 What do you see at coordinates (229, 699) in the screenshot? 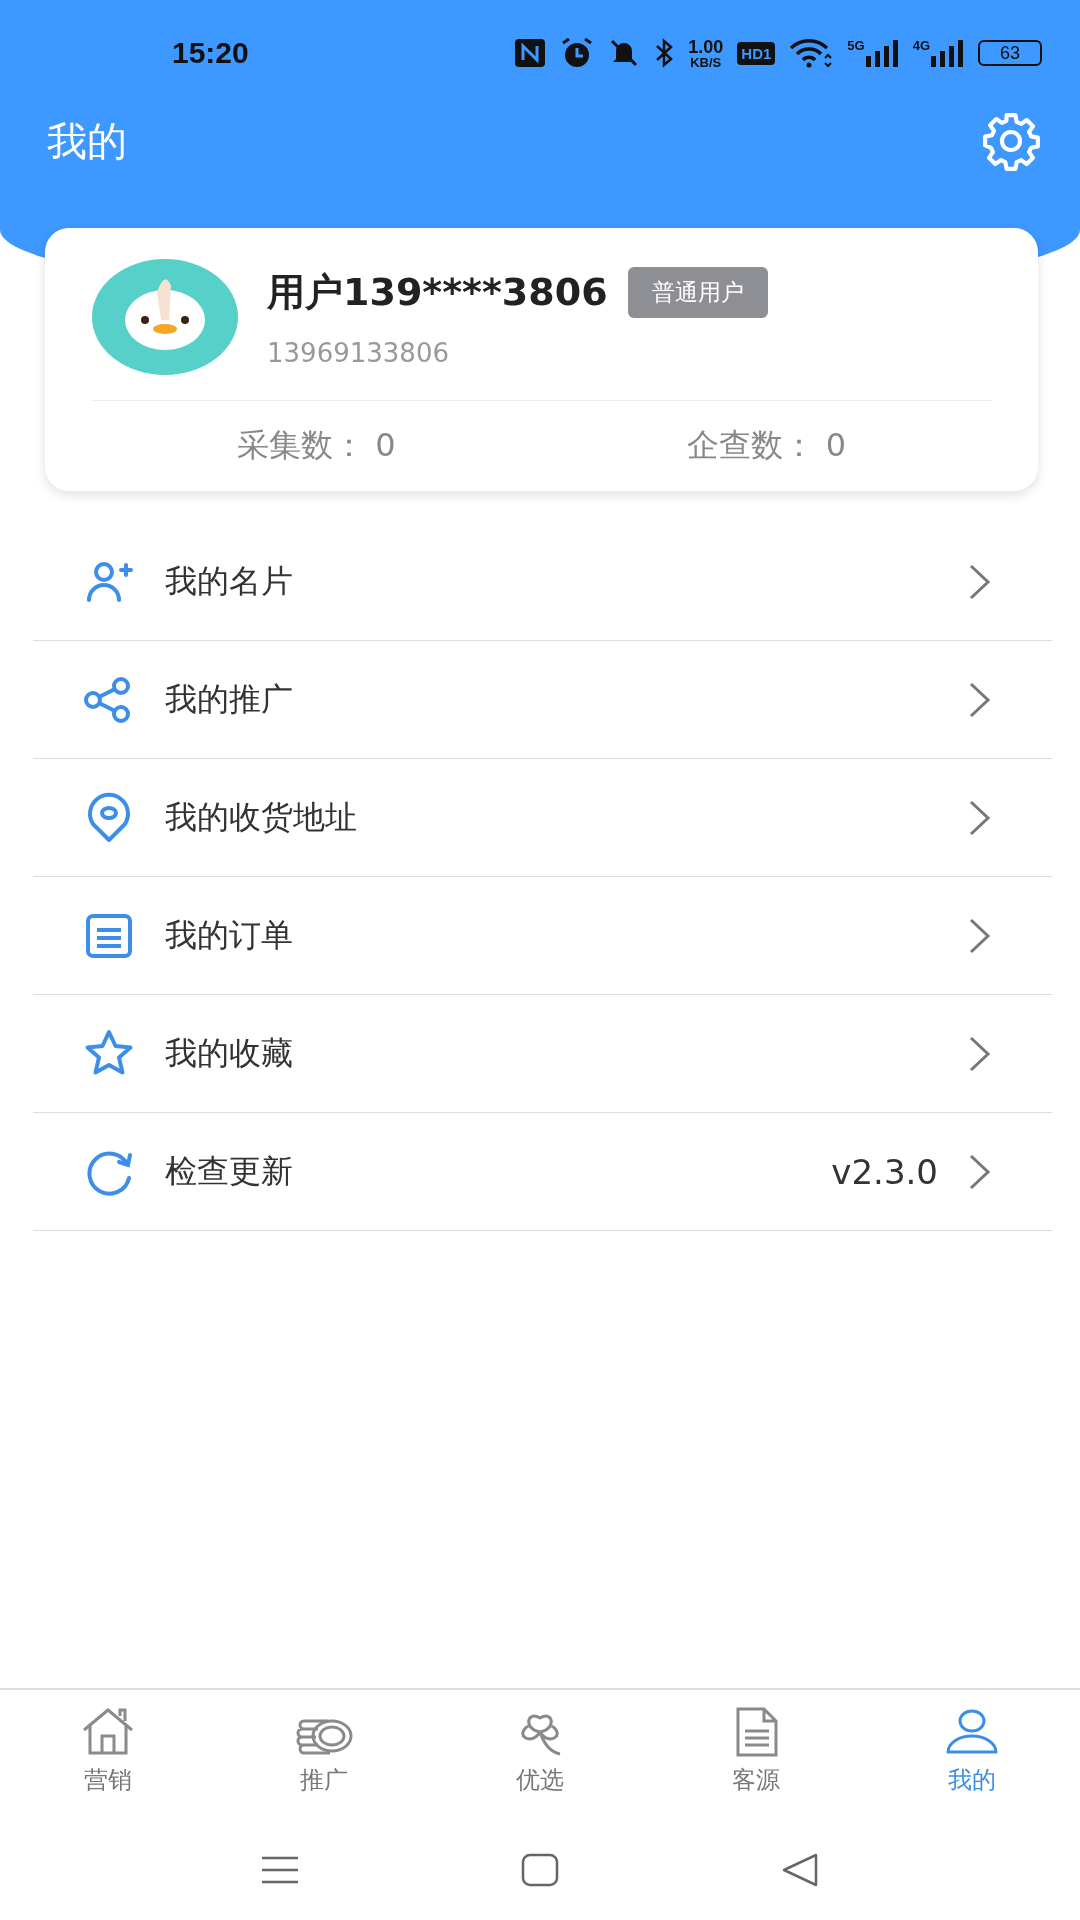
I see `menu-label: 我的推广` at bounding box center [229, 699].